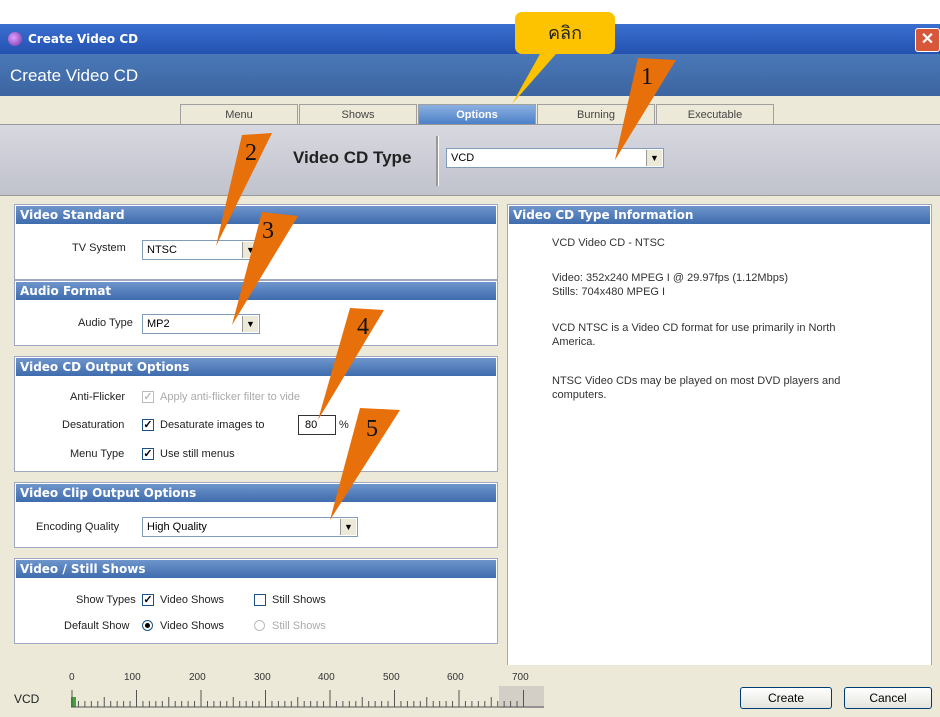 Image resolution: width=940 pixels, height=717 pixels. Describe the element at coordinates (251, 153) in the screenshot. I see `annotation-number-2: 2` at that location.